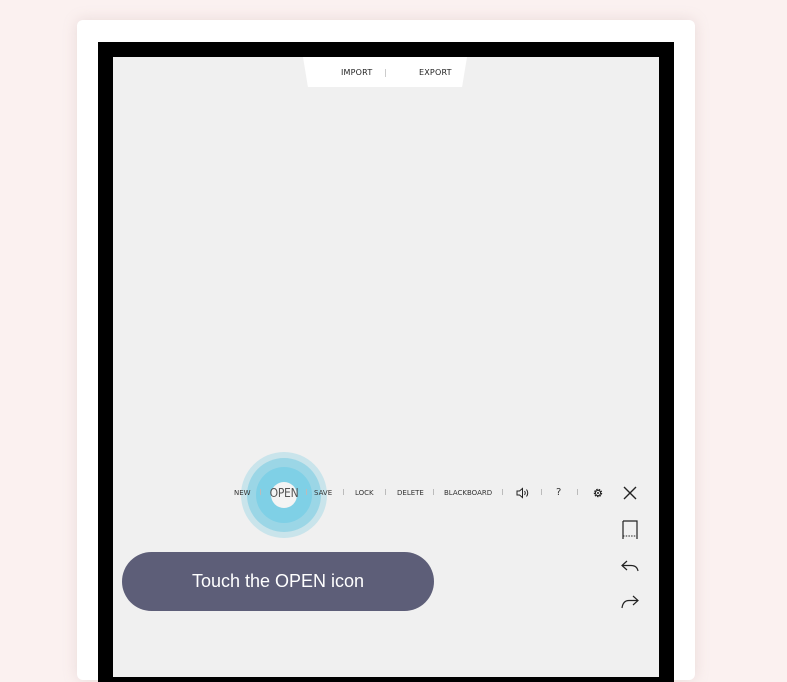 This screenshot has width=787, height=682. What do you see at coordinates (435, 72) in the screenshot?
I see `export-button: EXPORT` at bounding box center [435, 72].